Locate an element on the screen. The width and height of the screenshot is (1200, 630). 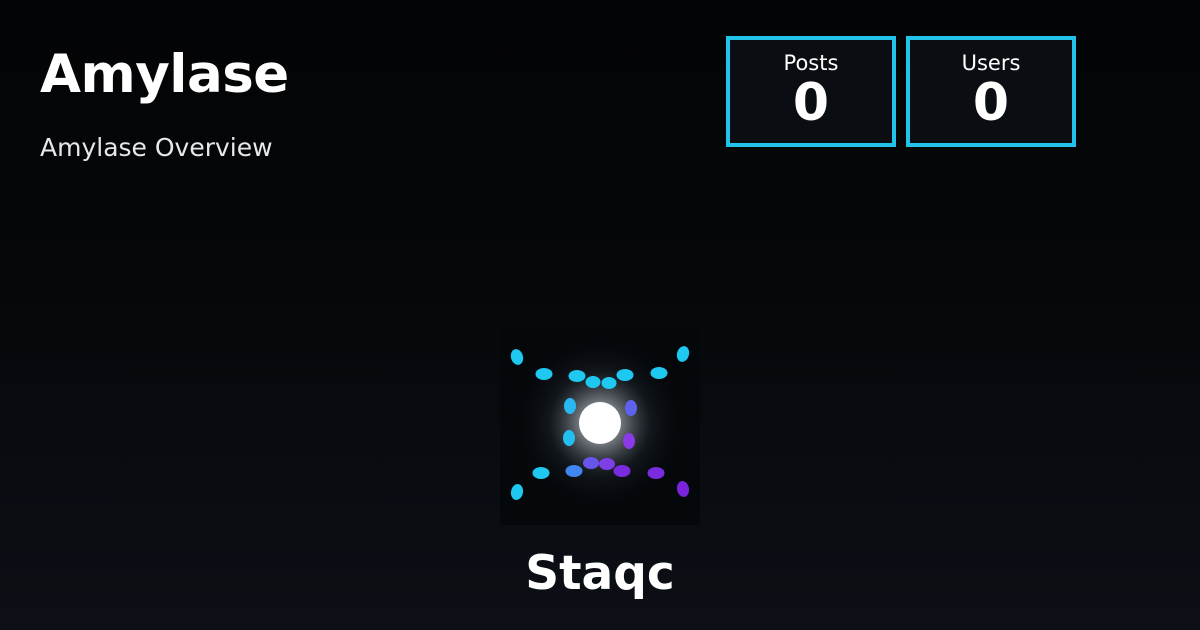
posts-stat-value: 0 is located at coordinates (811, 103).